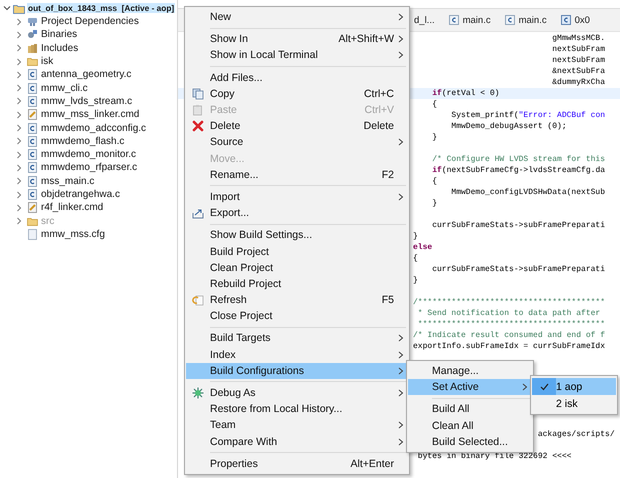  Describe the element at coordinates (297, 370) in the screenshot. I see `menu-item: Build Configurations` at that location.